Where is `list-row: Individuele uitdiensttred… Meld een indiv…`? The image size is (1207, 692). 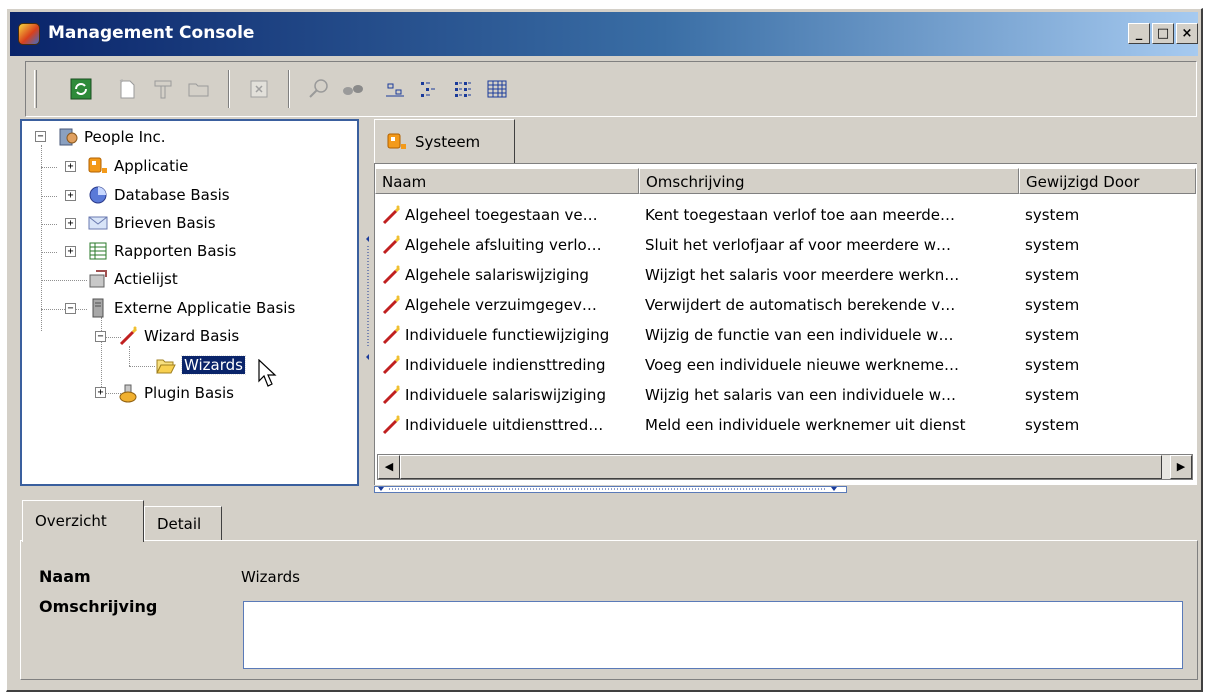 list-row: Individuele uitdiensttred… Meld een indiv… is located at coordinates (785, 425).